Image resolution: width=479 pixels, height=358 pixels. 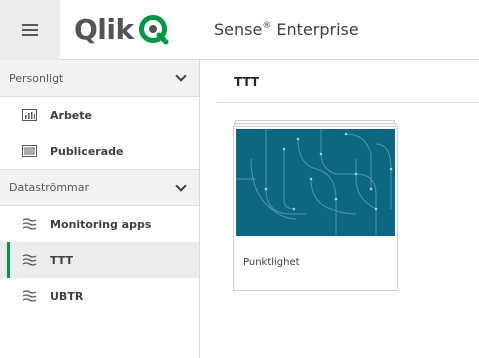 What do you see at coordinates (36, 78) in the screenshot?
I see `section-personal-label: Personligt` at bounding box center [36, 78].